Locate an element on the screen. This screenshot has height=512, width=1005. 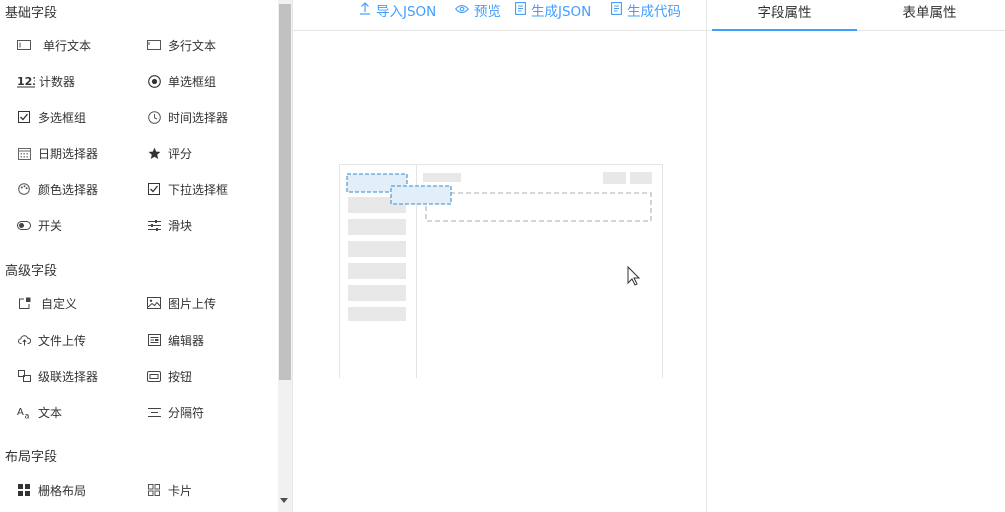
palette-item-label: 计数器 is located at coordinates (57, 81).